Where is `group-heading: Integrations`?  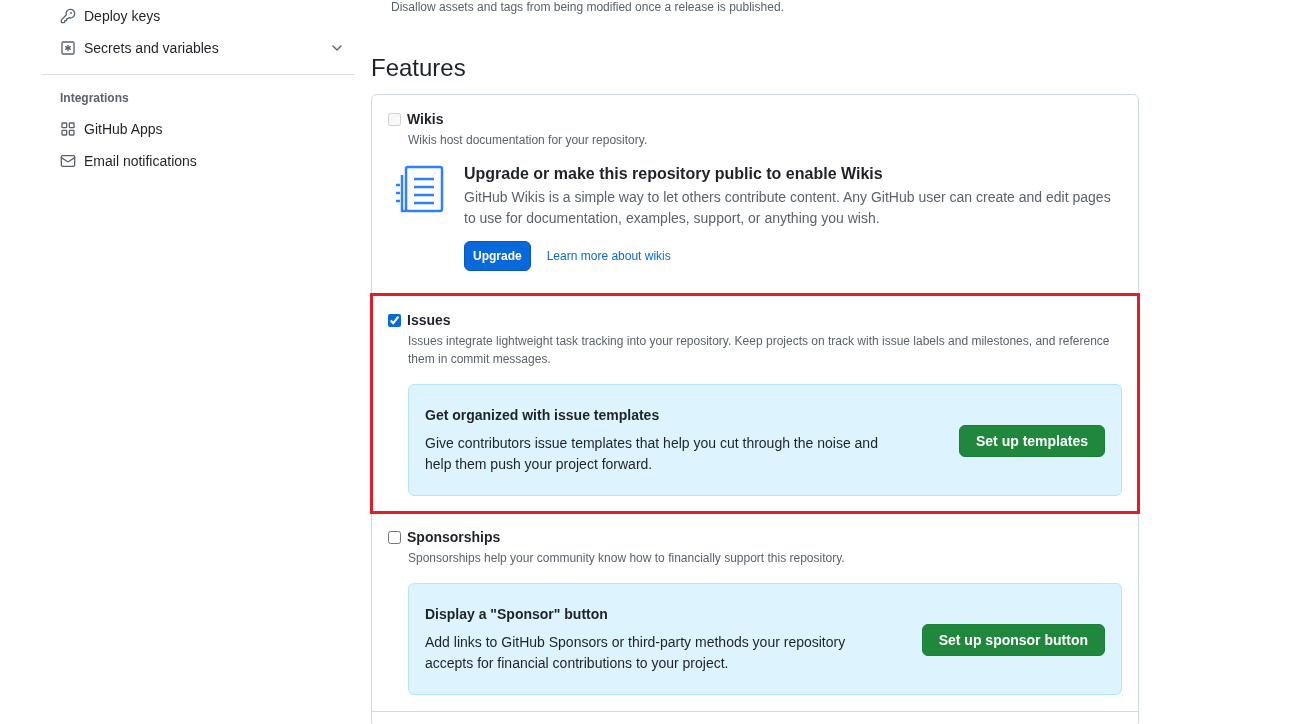 group-heading: Integrations is located at coordinates (94, 98).